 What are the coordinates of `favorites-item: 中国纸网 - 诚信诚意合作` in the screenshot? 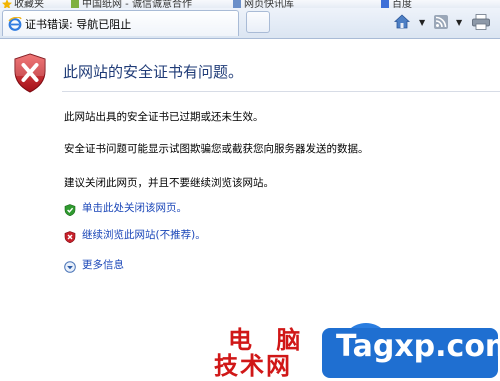 It's located at (131, 4).